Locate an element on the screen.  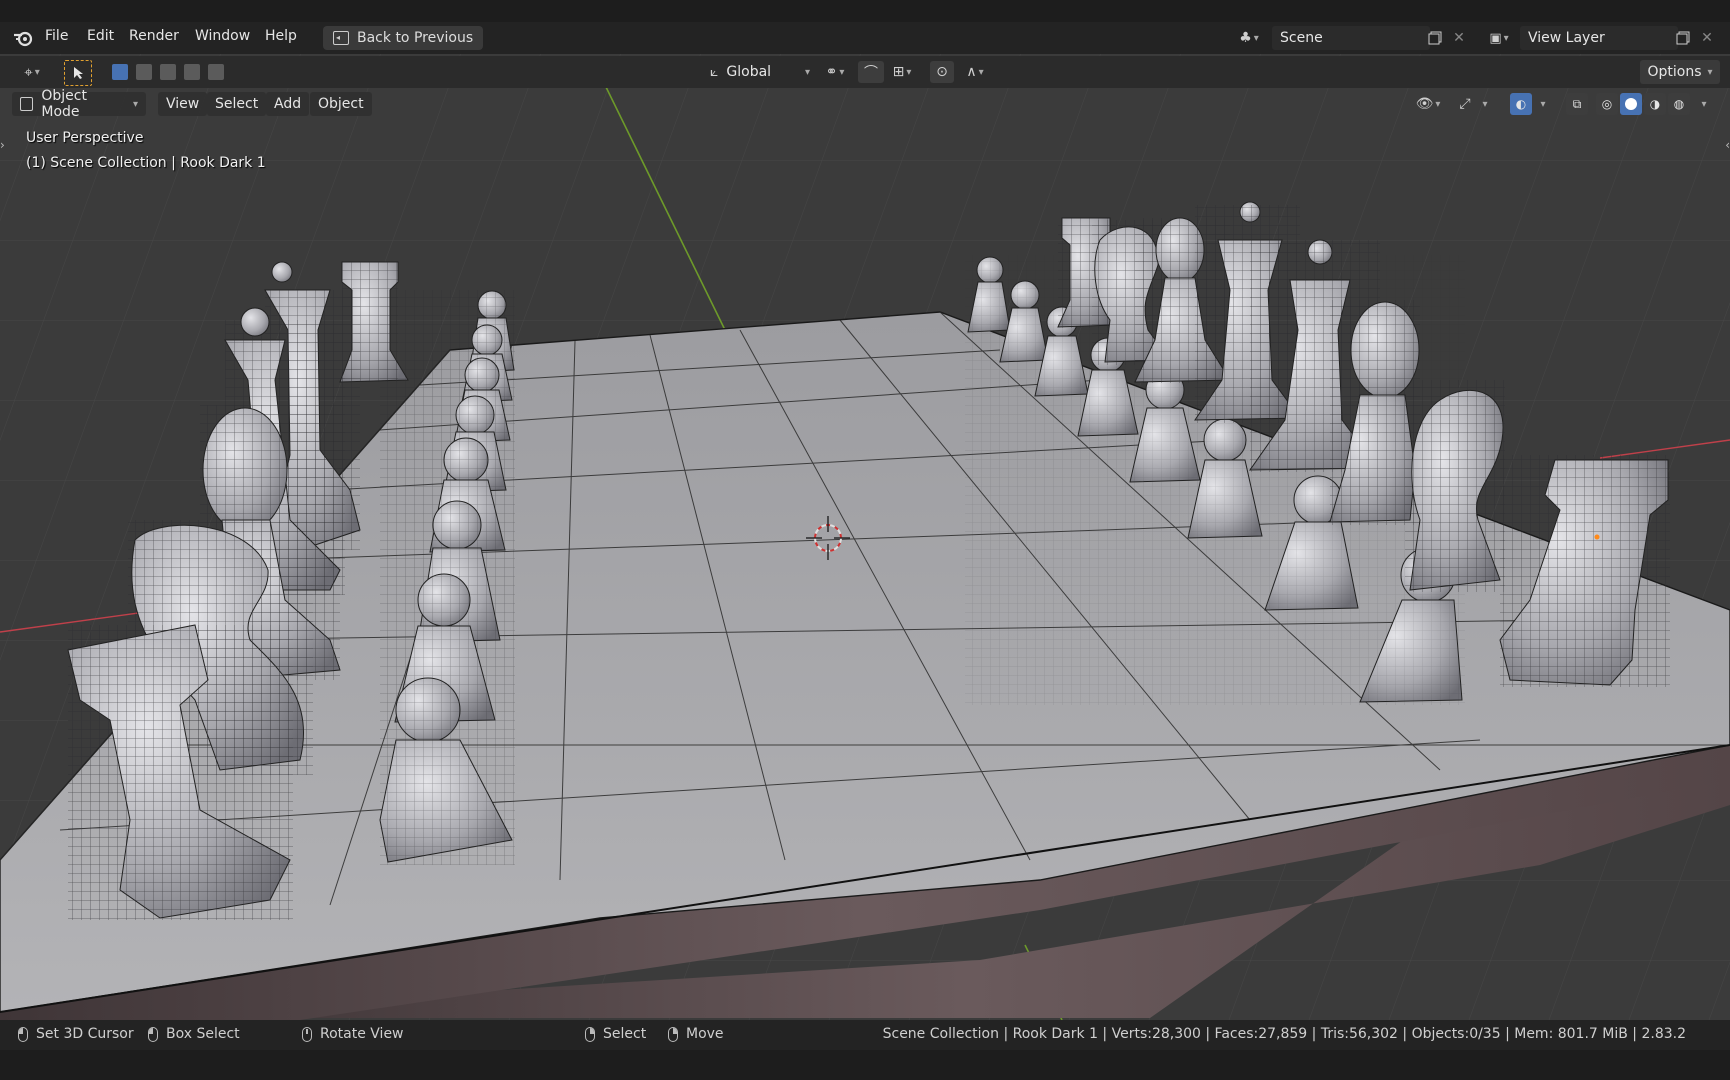
menu-window: Window is located at coordinates (222, 36).